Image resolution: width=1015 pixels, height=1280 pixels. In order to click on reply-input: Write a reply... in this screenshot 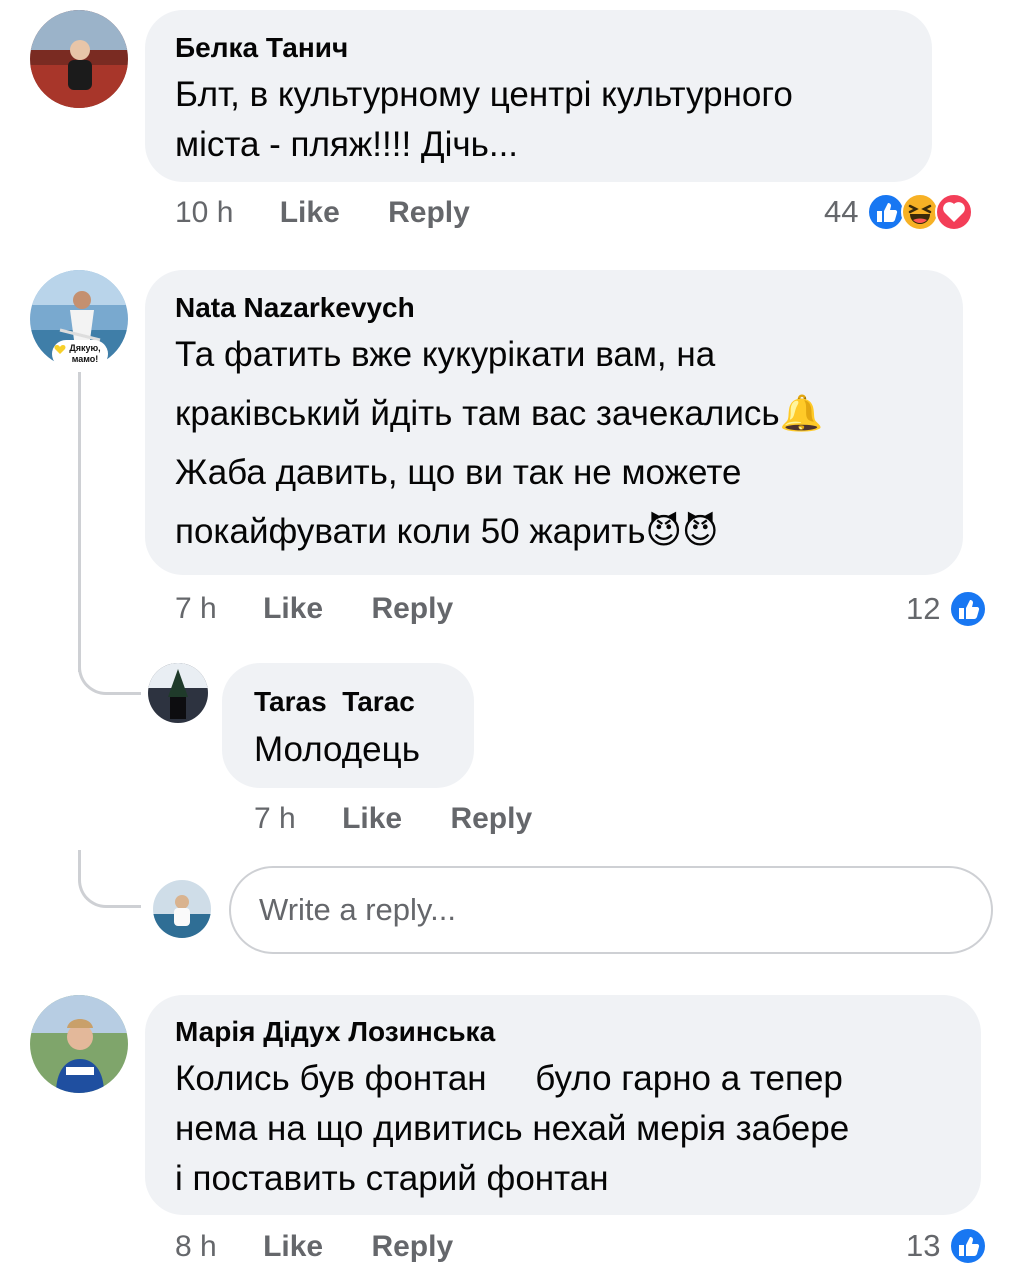, I will do `click(611, 910)`.